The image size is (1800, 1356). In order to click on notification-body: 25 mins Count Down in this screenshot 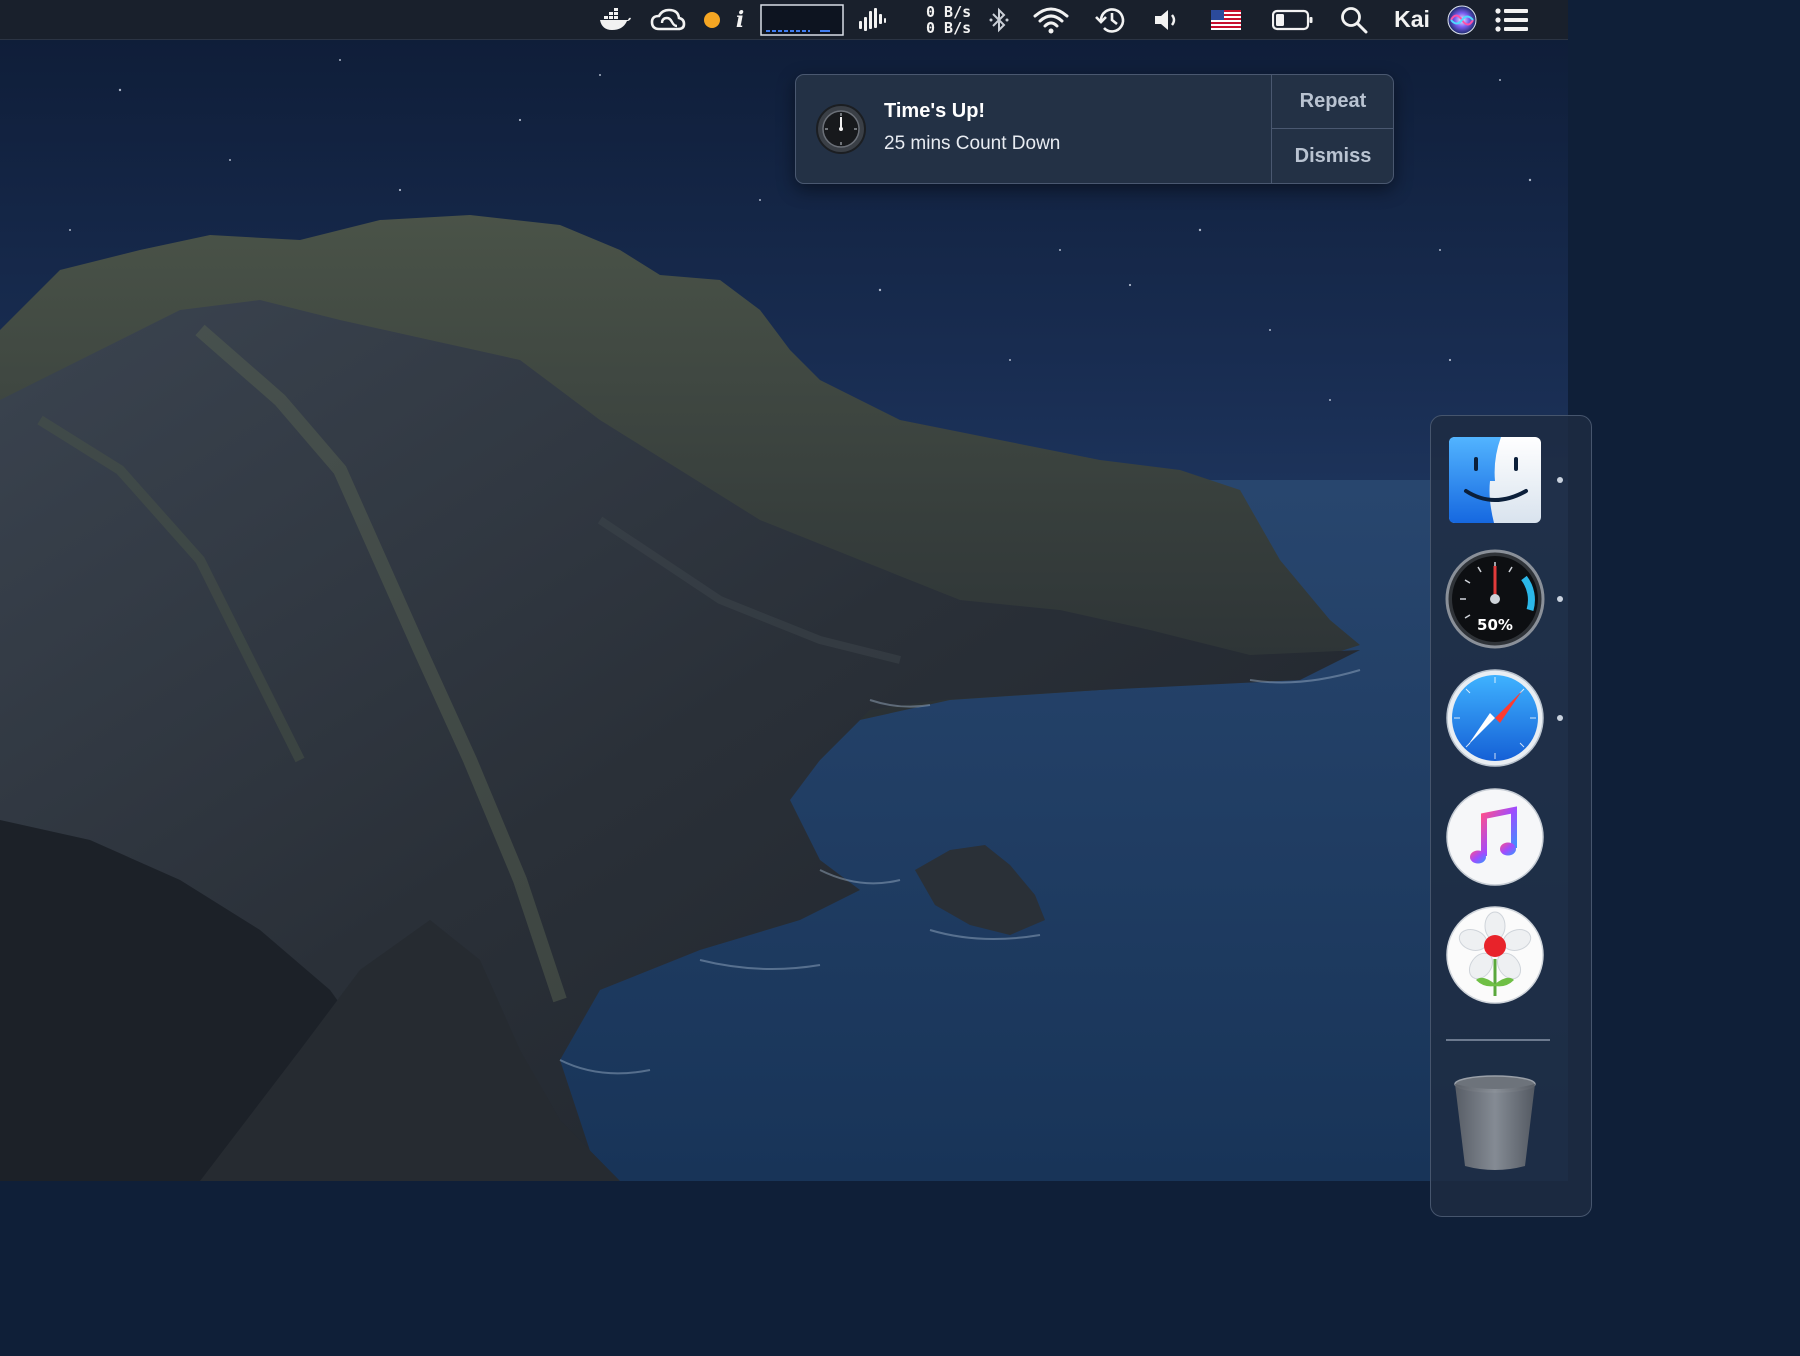, I will do `click(972, 143)`.